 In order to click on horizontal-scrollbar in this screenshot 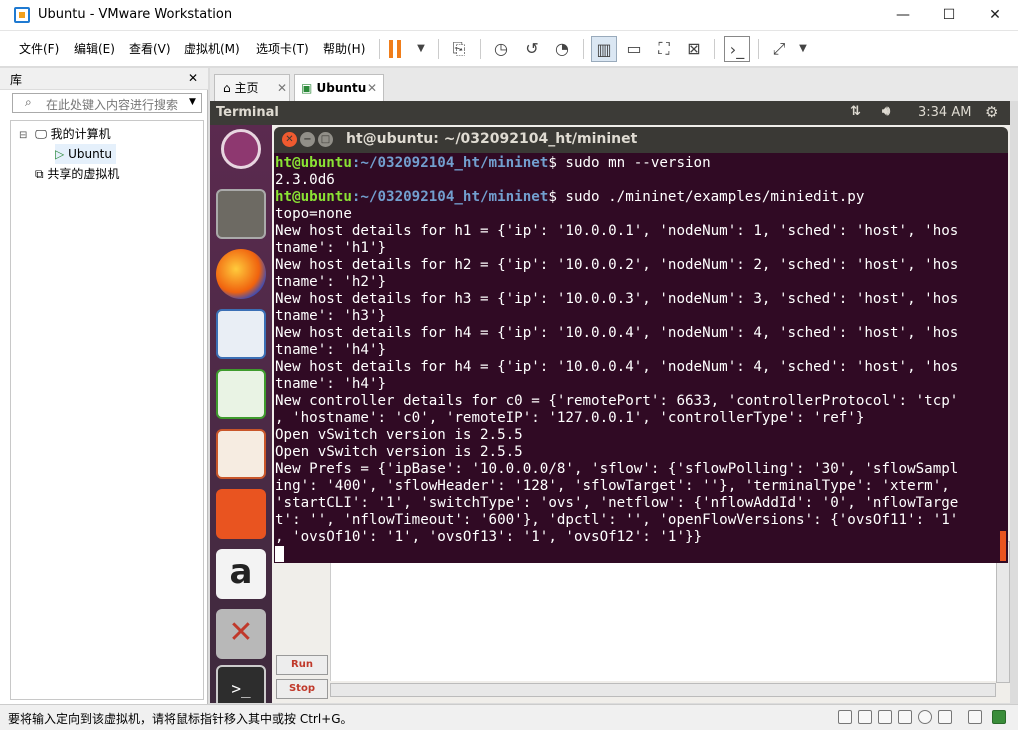, I will do `click(663, 690)`.